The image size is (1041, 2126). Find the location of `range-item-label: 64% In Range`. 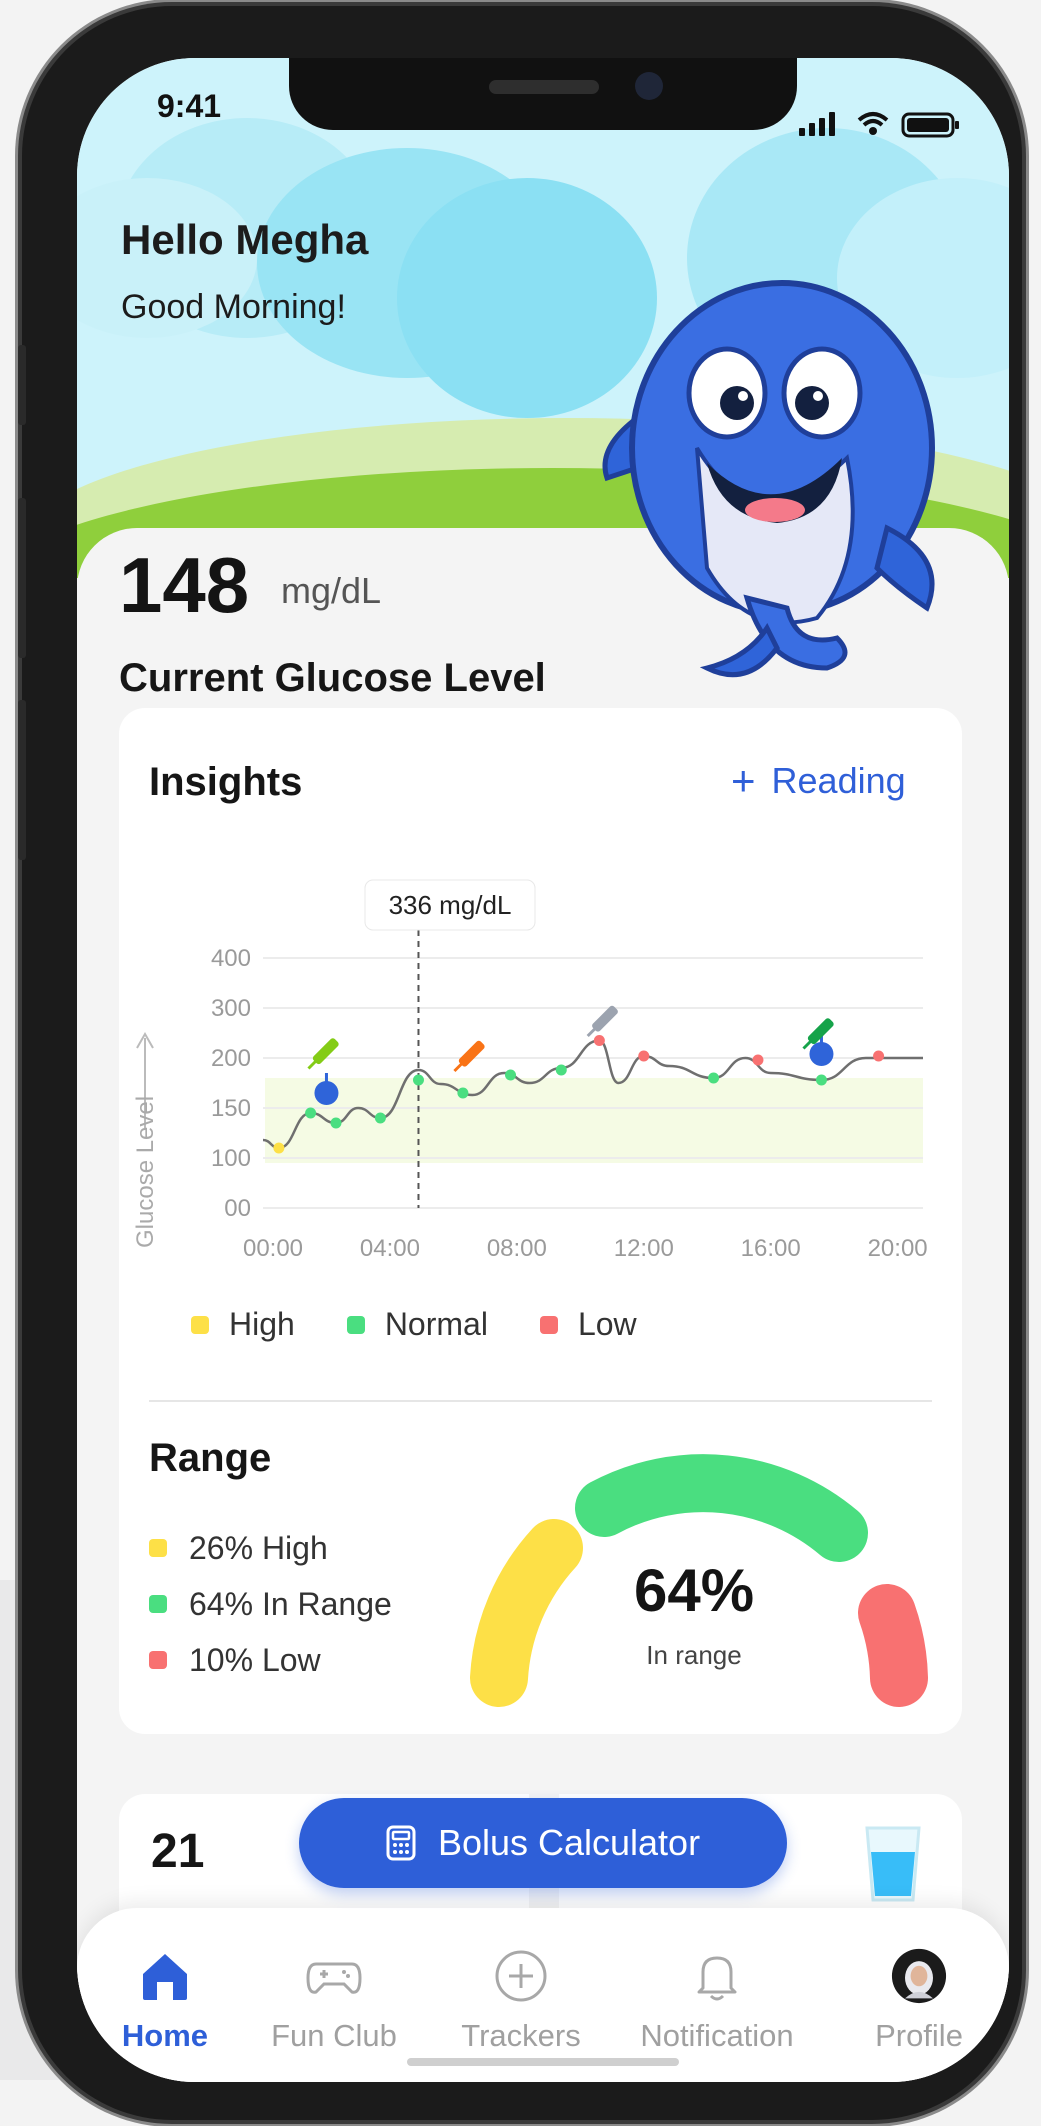

range-item-label: 64% In Range is located at coordinates (290, 1603).